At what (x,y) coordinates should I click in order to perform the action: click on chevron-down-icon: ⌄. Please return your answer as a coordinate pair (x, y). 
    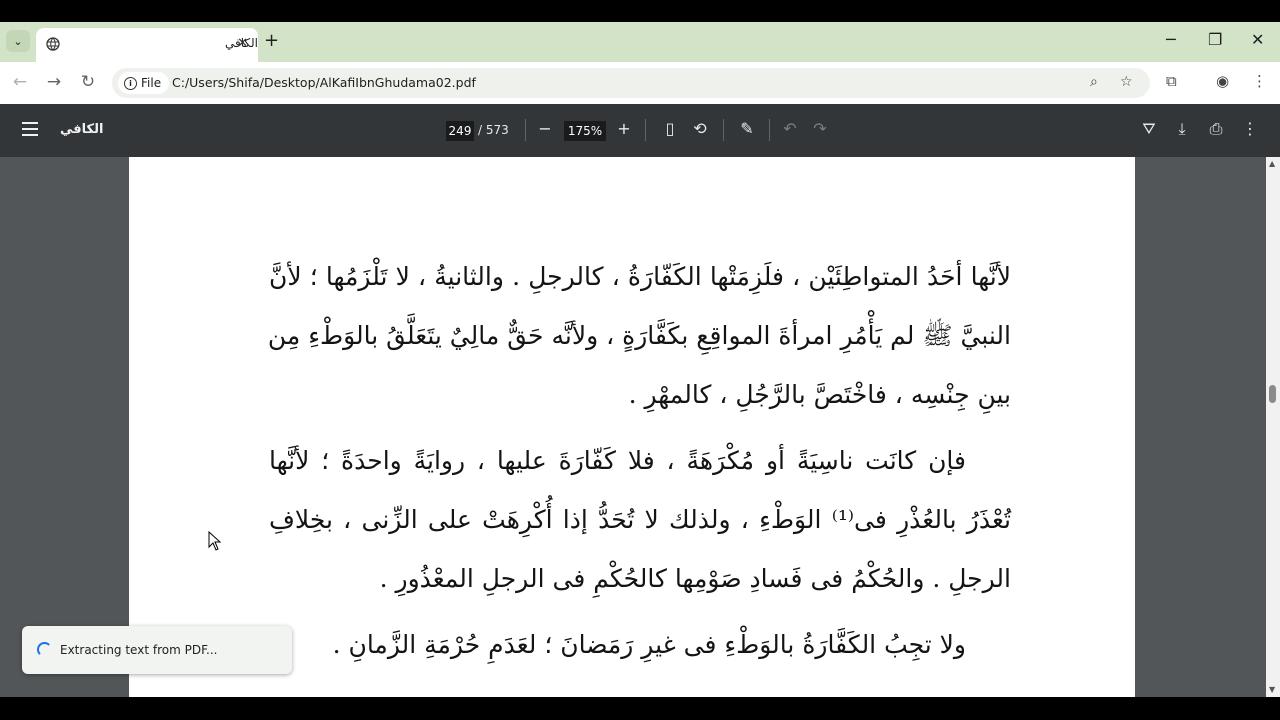
    Looking at the image, I should click on (18, 41).